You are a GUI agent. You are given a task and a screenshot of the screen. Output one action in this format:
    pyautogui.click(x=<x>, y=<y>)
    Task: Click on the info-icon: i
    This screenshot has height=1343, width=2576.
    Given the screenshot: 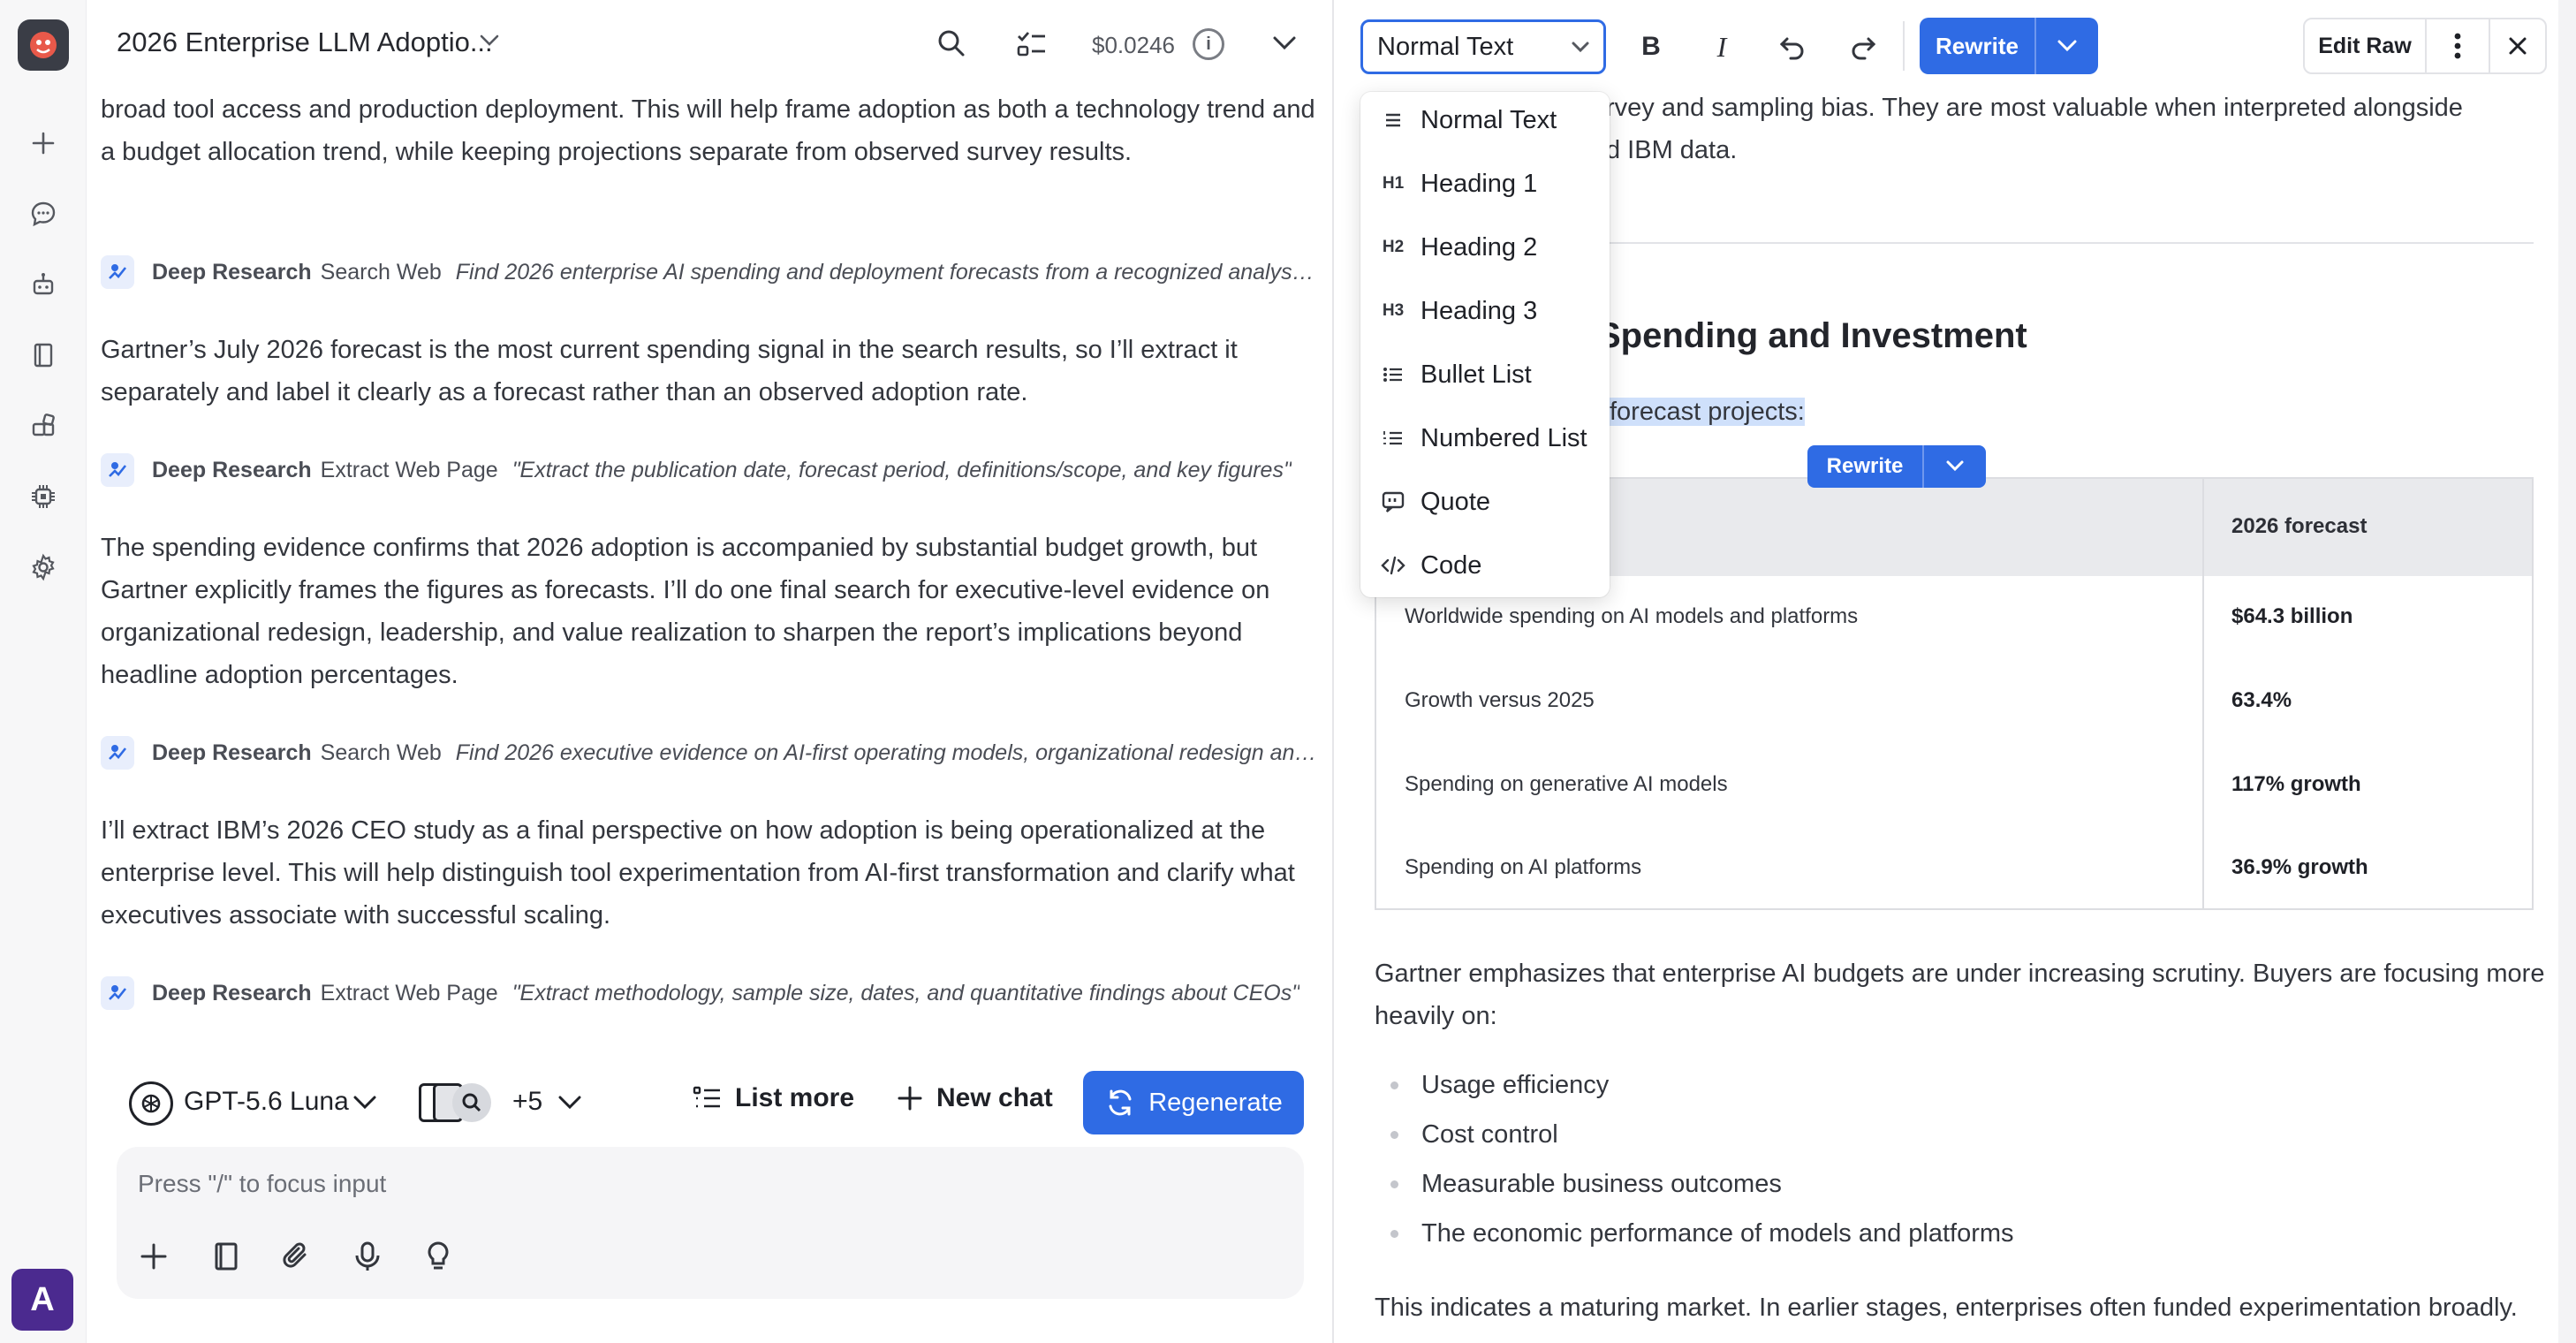 What is the action you would take?
    pyautogui.click(x=1208, y=44)
    